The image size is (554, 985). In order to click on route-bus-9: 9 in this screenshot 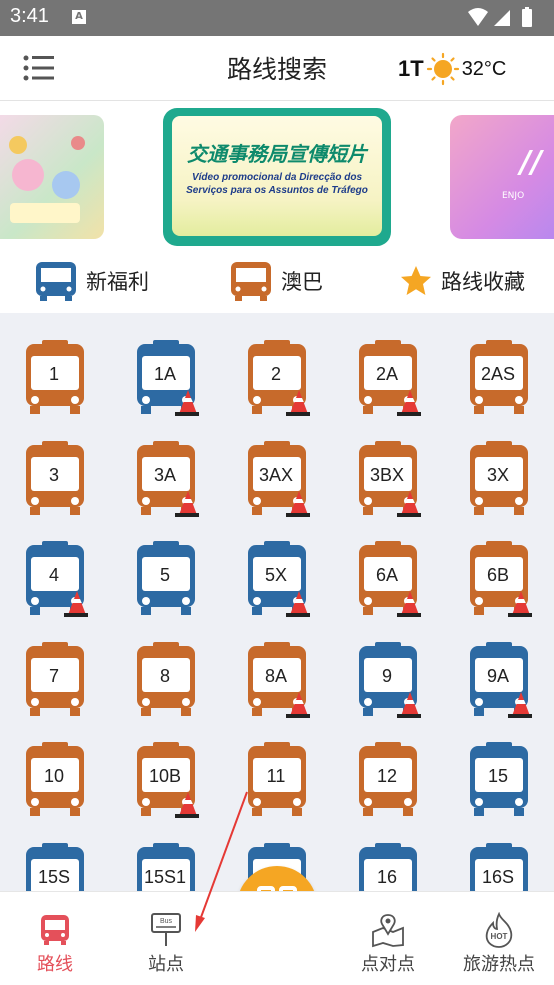, I will do `click(388, 681)`.